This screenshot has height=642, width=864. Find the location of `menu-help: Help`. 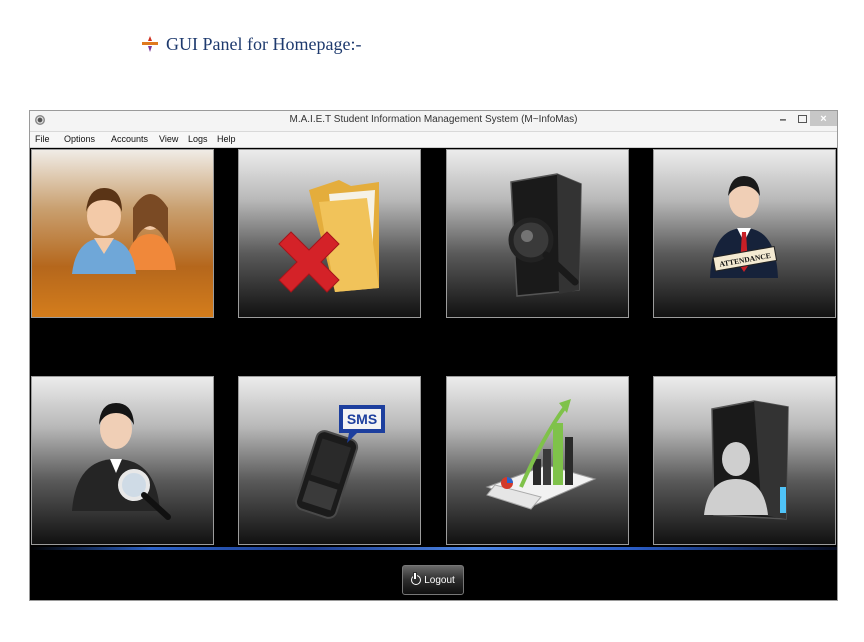

menu-help: Help is located at coordinates (226, 139).